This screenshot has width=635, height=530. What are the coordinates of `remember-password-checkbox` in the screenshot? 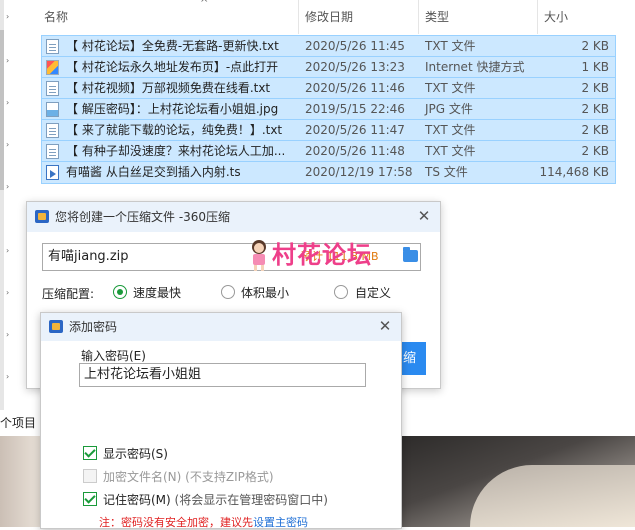 It's located at (90, 499).